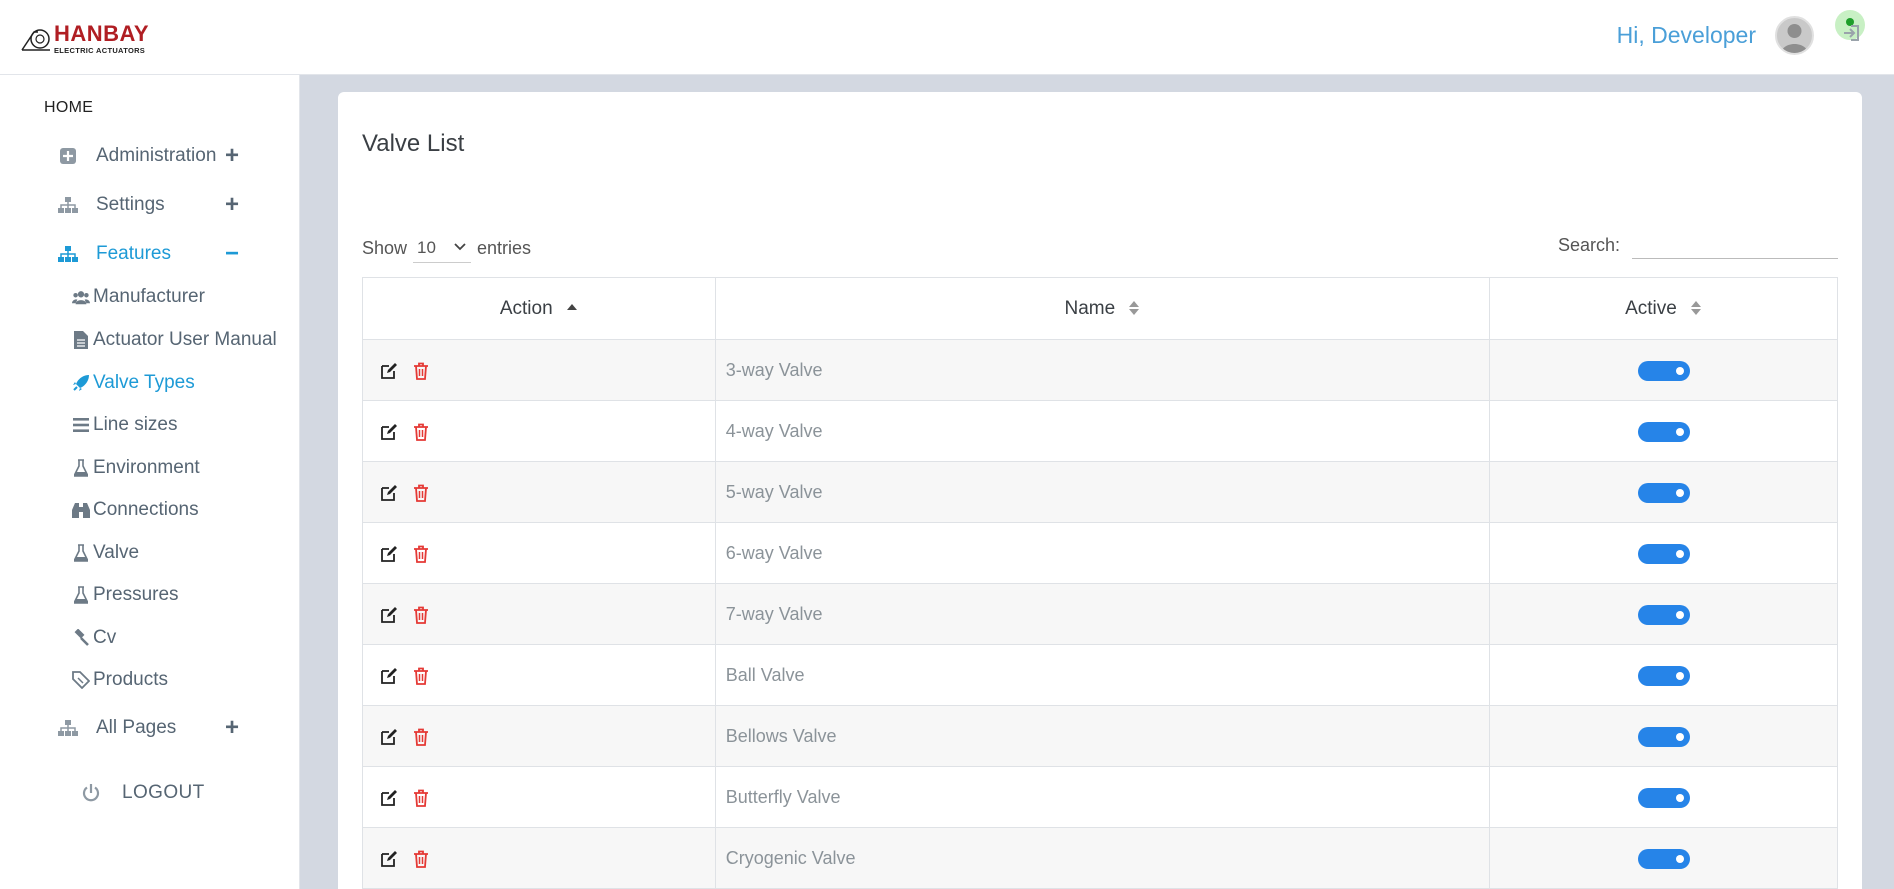 Image resolution: width=1894 pixels, height=889 pixels. I want to click on column-header-action: Action, so click(539, 308).